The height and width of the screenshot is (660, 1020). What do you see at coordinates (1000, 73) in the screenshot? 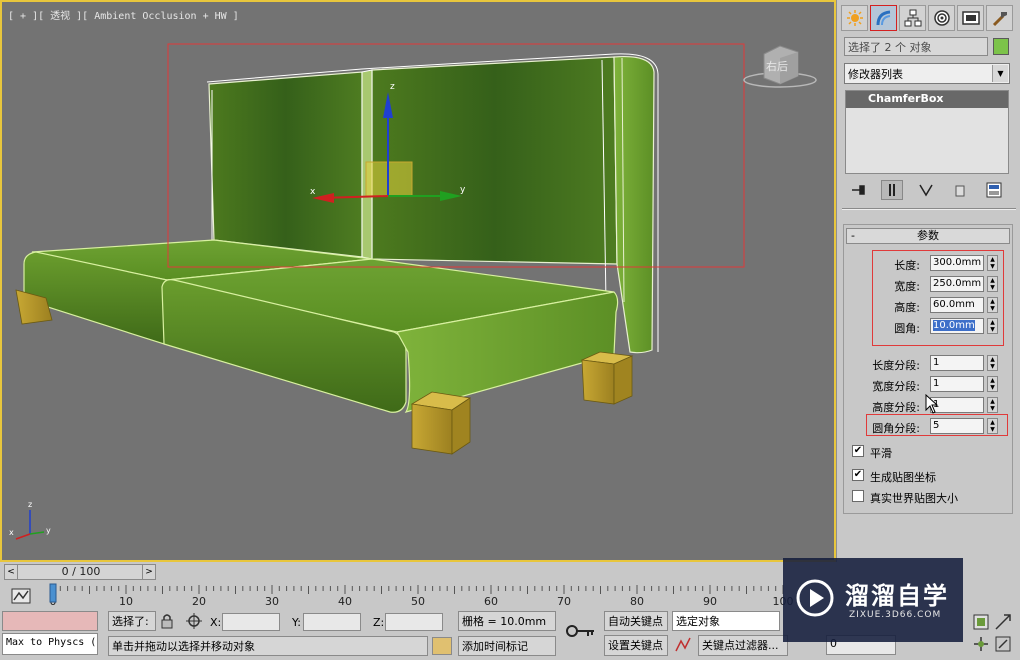
I see `chevron-down-icon: ▼` at bounding box center [1000, 73].